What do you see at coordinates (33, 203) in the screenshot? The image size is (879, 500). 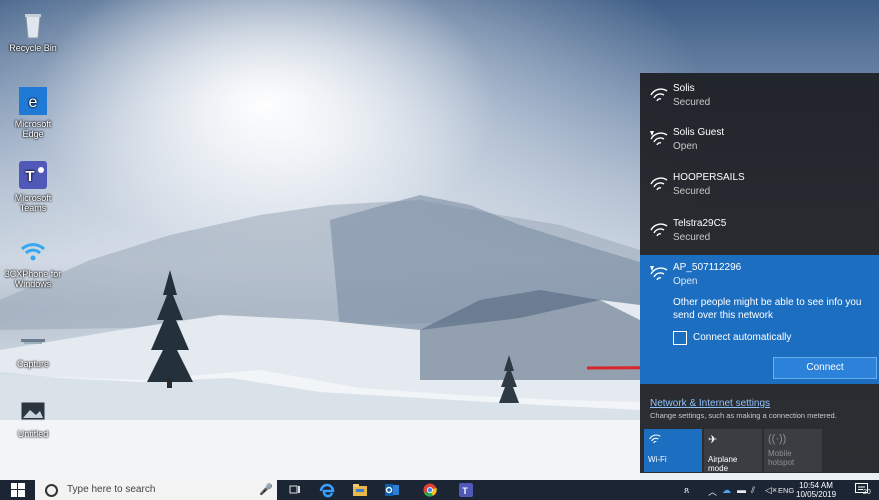 I see `desktop-icon-label: Microsoft Teams` at bounding box center [33, 203].